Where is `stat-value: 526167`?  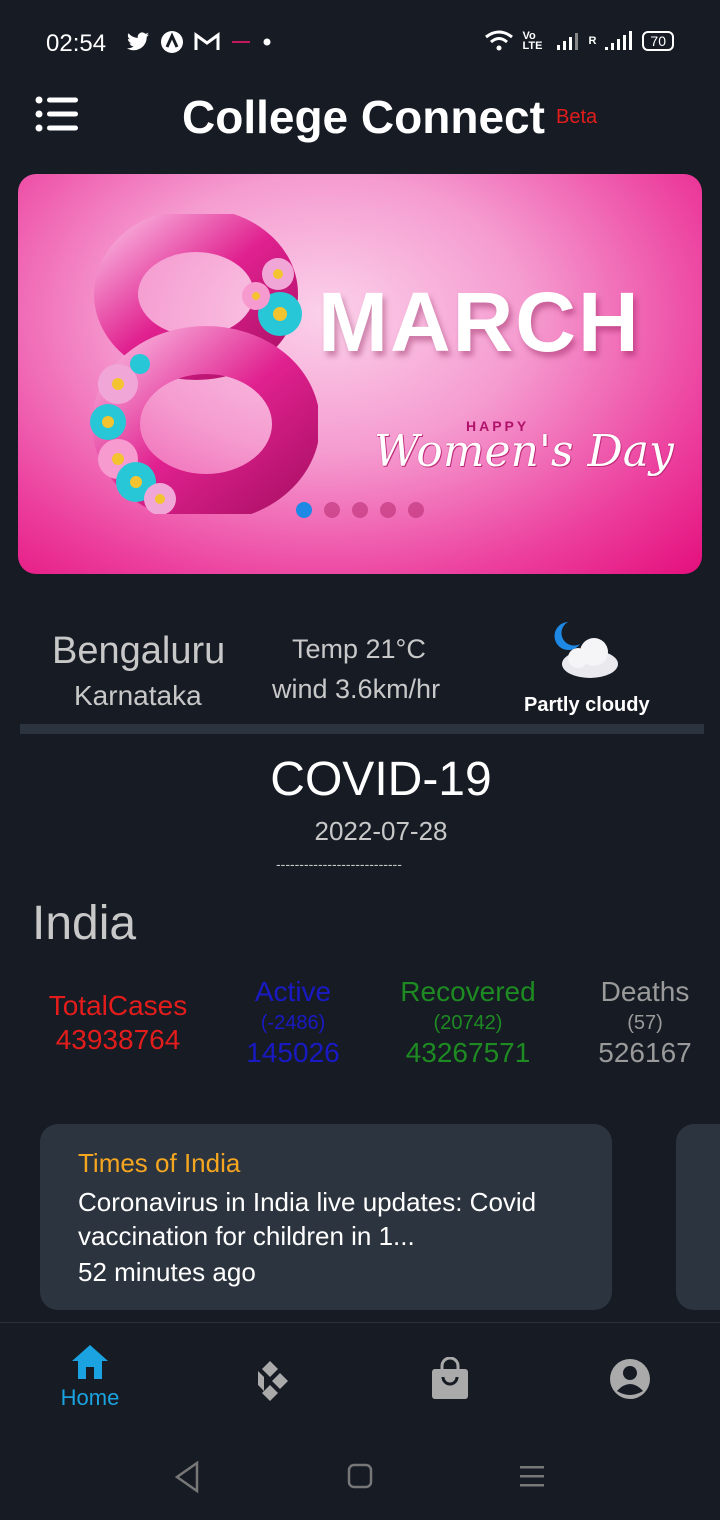 stat-value: 526167 is located at coordinates (645, 1052).